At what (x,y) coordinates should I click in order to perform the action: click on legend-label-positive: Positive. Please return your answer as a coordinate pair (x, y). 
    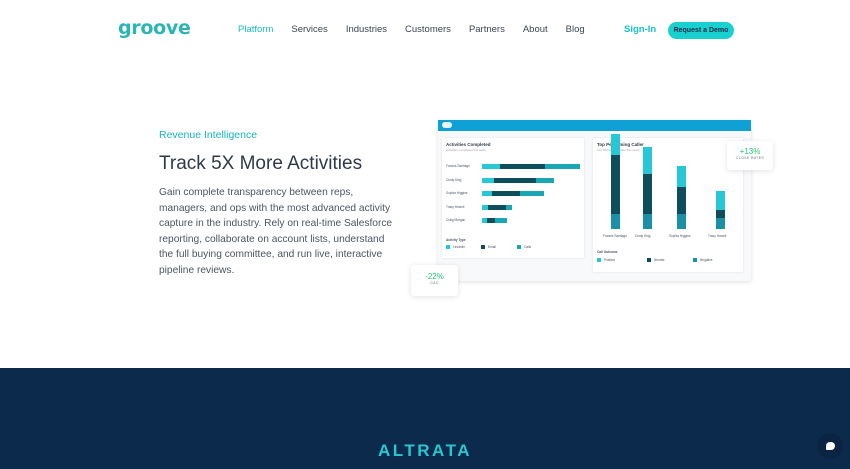
    Looking at the image, I should click on (610, 260).